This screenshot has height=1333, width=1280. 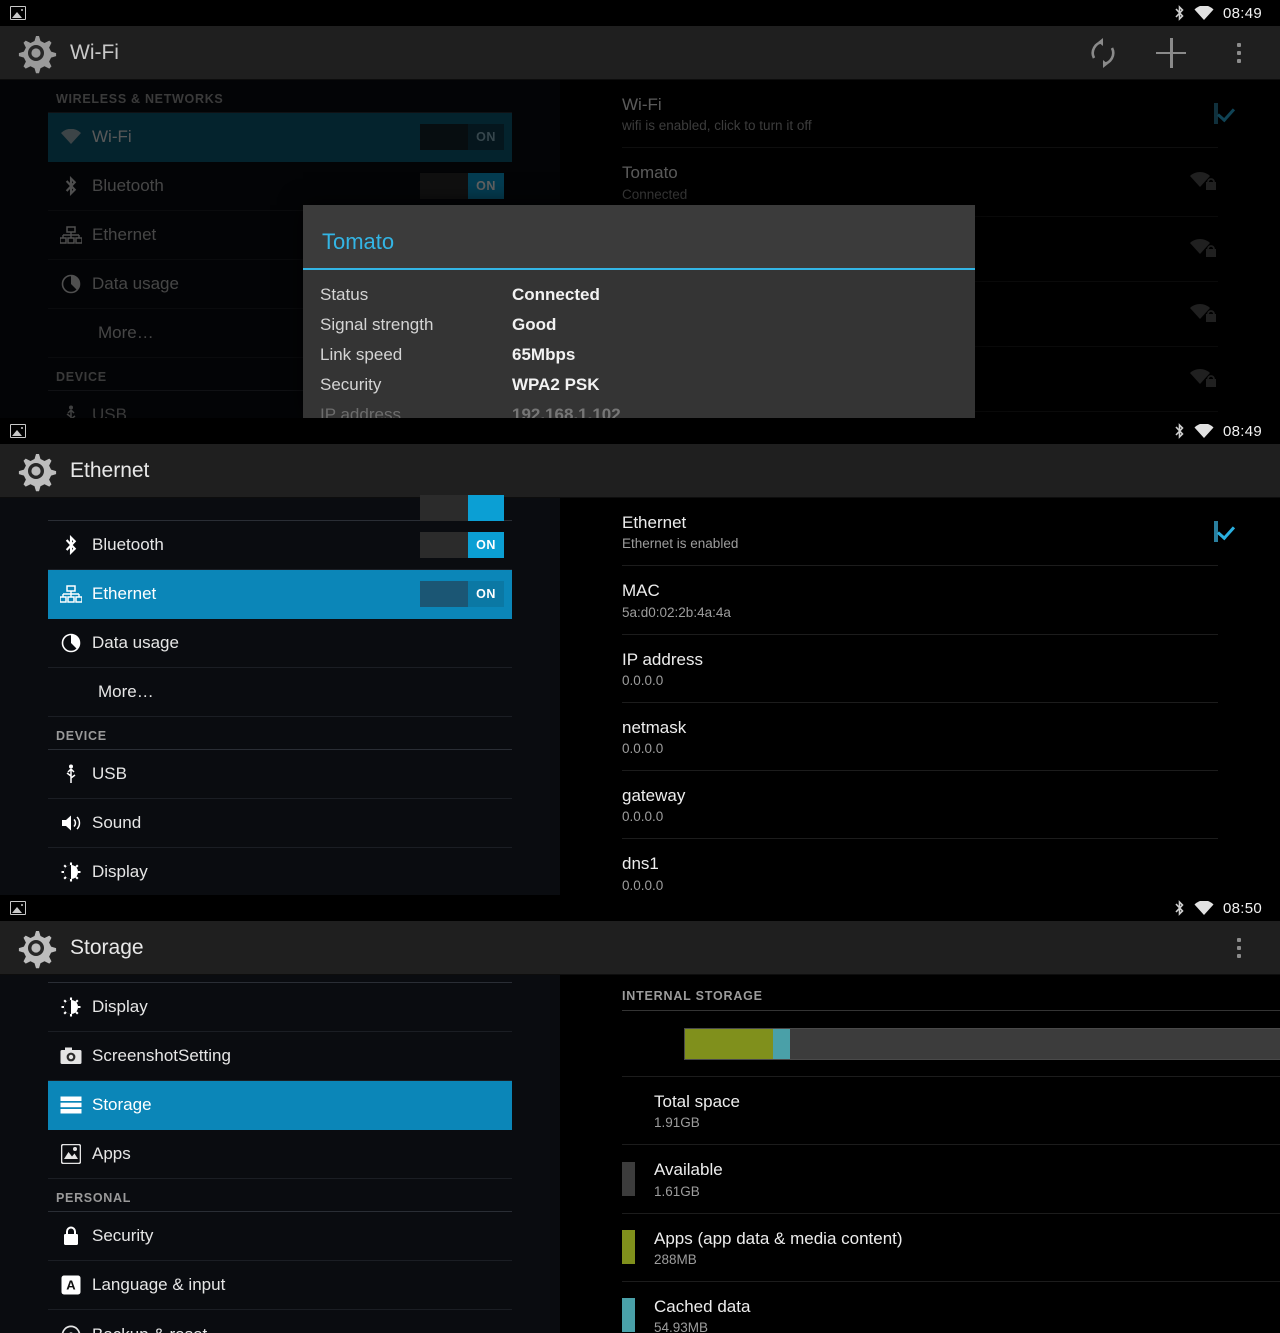 What do you see at coordinates (71, 774) in the screenshot?
I see `usb-icon` at bounding box center [71, 774].